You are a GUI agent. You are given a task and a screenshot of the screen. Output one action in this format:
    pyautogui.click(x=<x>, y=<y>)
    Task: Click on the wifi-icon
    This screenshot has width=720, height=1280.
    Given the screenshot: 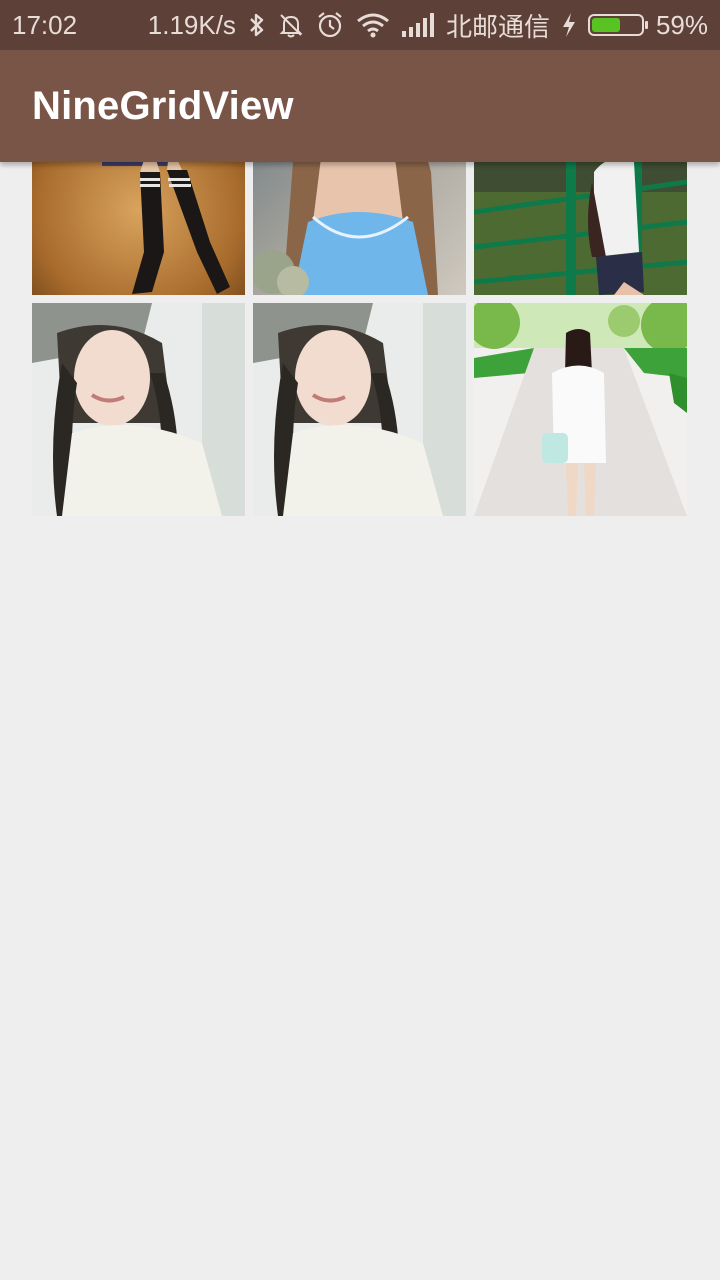 What is the action you would take?
    pyautogui.click(x=373, y=25)
    